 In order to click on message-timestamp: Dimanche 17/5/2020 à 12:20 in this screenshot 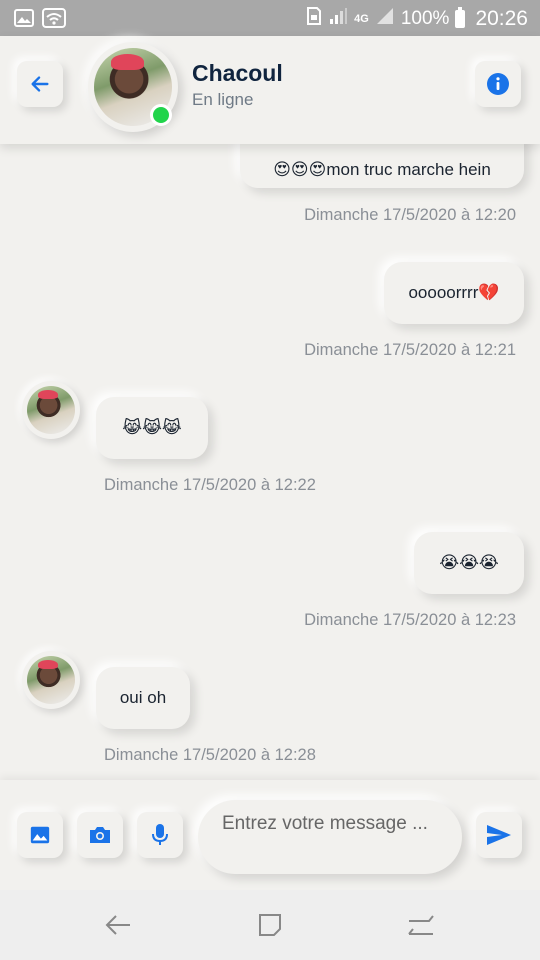, I will do `click(410, 215)`.